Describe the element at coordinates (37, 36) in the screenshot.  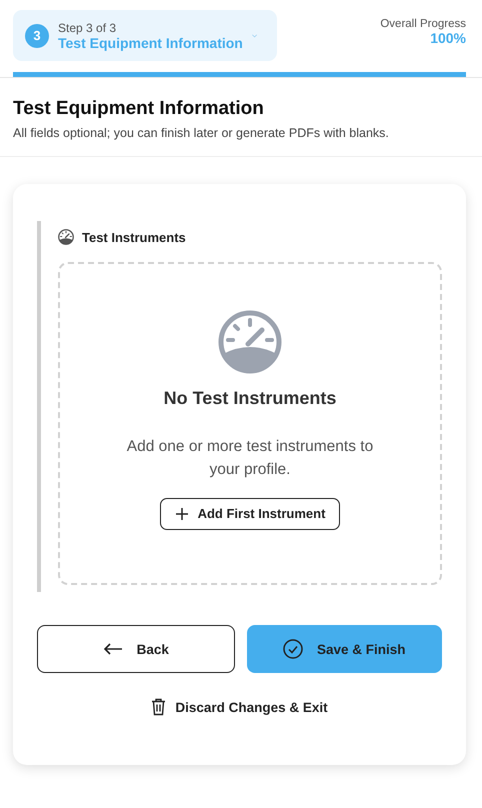
I see `step-number-badge: 3` at that location.